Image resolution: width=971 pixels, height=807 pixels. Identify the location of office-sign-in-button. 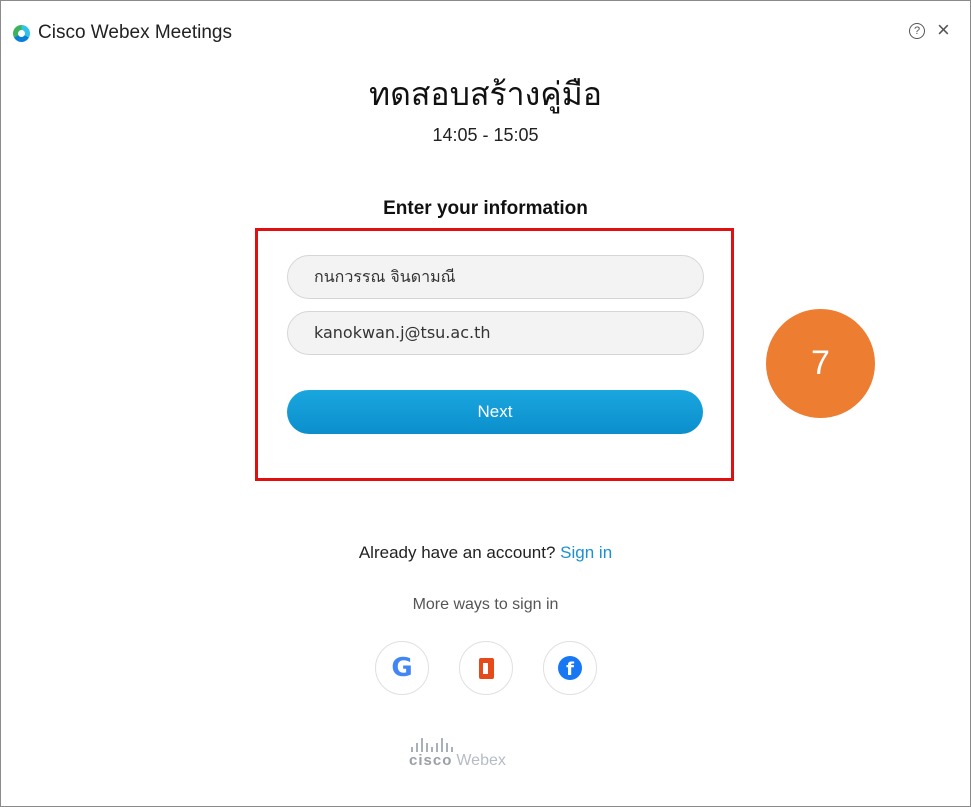
(486, 668).